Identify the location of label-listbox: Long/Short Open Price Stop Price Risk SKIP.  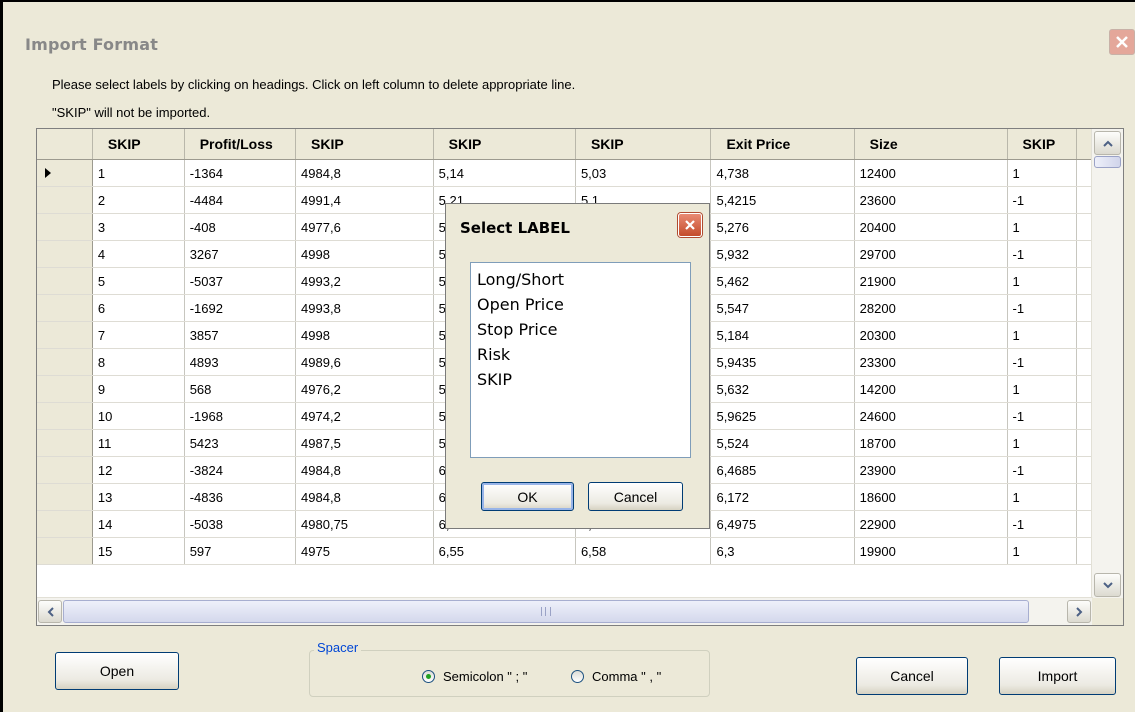
(580, 360).